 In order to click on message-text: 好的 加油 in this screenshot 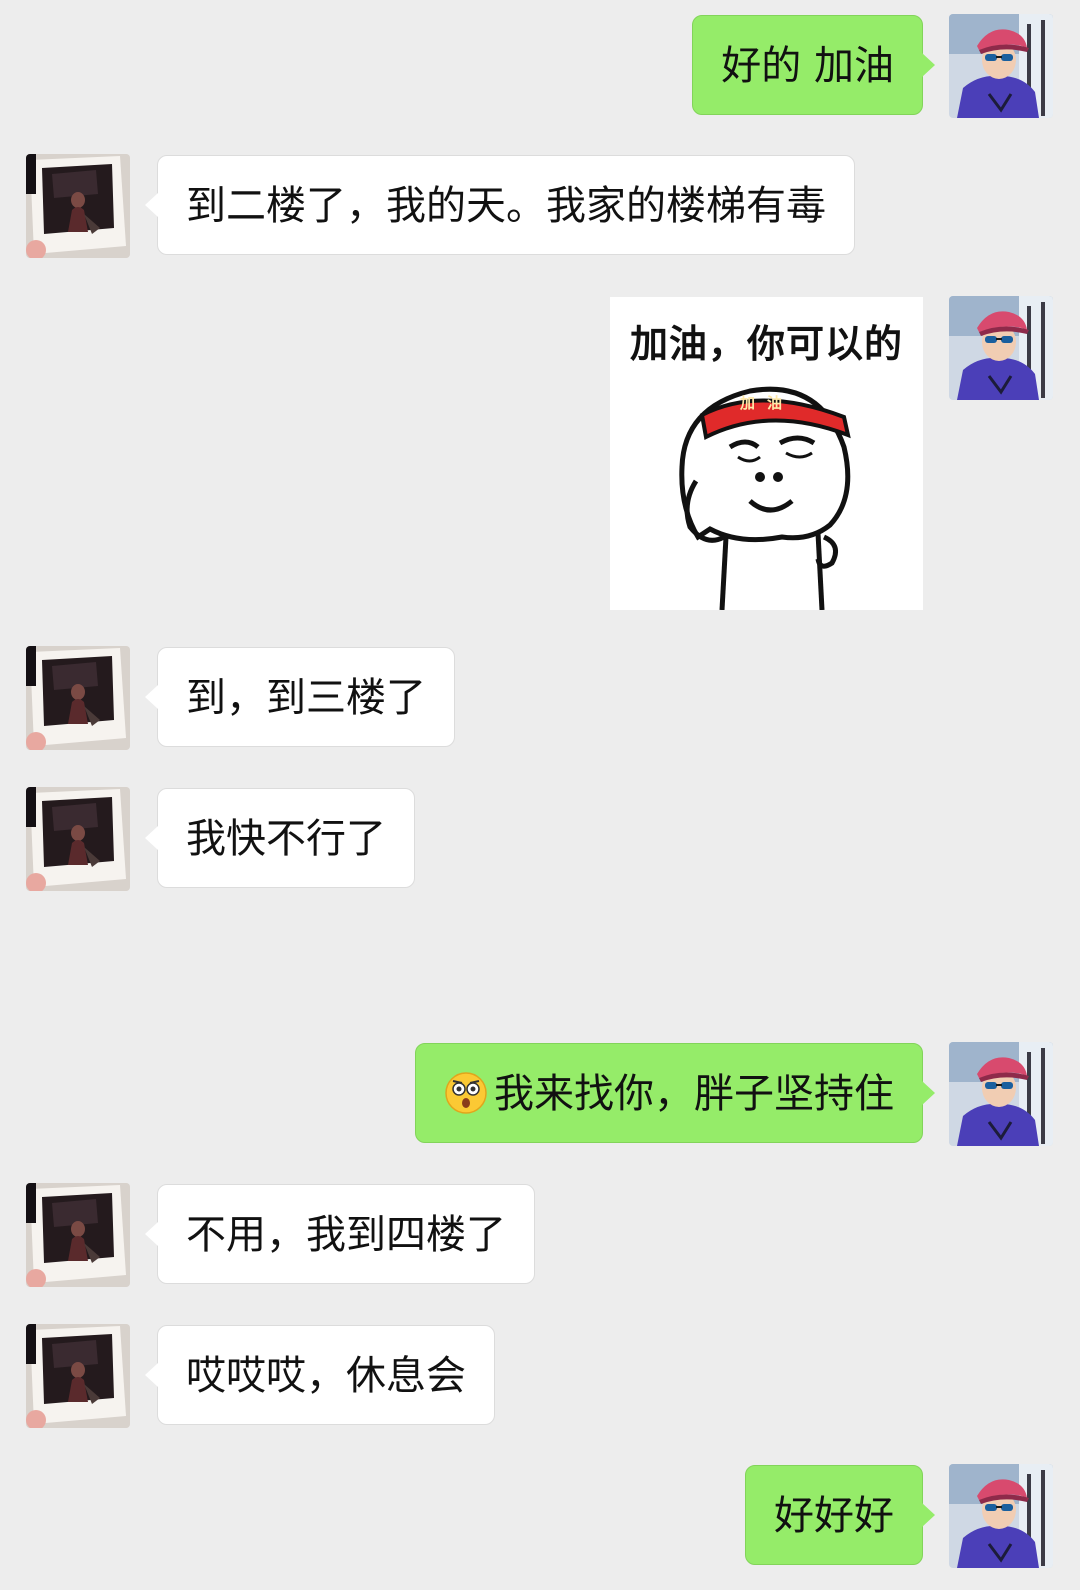, I will do `click(807, 66)`.